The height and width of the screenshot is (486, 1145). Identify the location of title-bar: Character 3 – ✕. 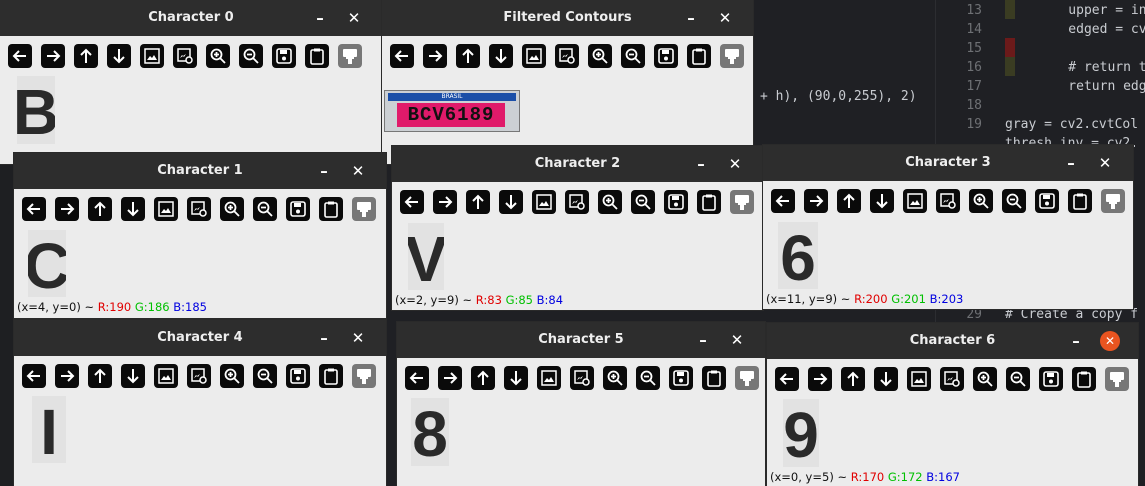
(948, 163).